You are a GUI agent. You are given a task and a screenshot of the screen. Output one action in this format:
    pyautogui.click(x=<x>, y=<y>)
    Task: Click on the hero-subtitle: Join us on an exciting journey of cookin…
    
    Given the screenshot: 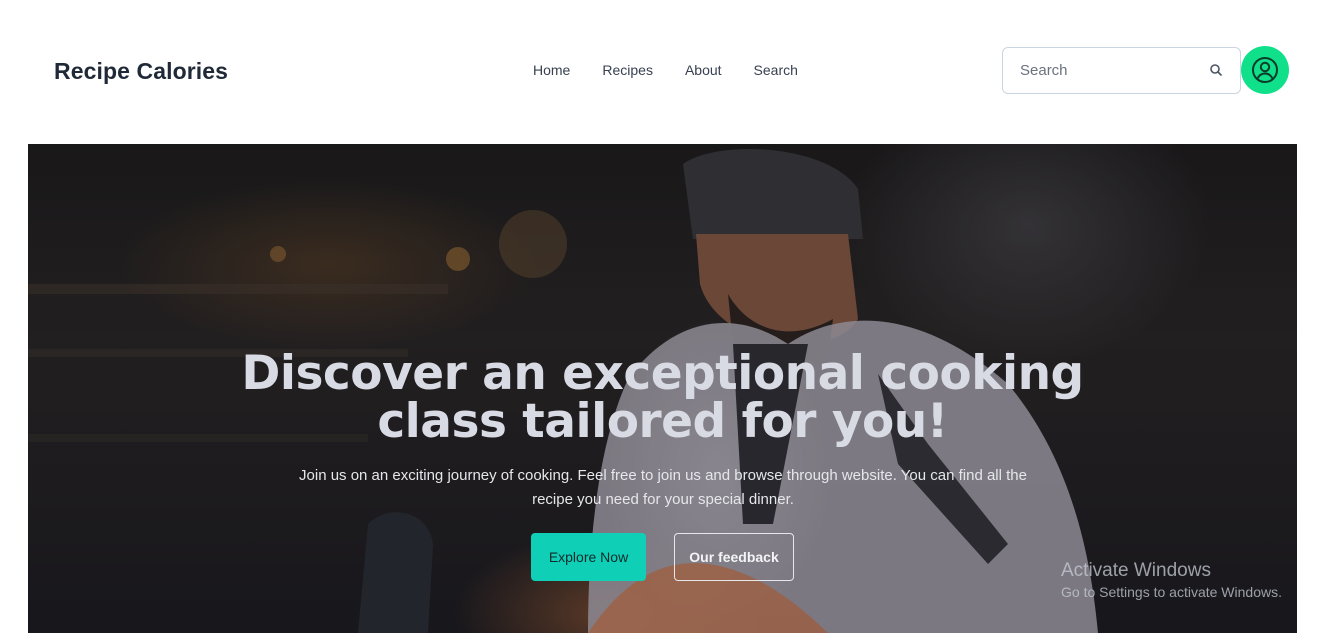 What is the action you would take?
    pyautogui.click(x=663, y=487)
    